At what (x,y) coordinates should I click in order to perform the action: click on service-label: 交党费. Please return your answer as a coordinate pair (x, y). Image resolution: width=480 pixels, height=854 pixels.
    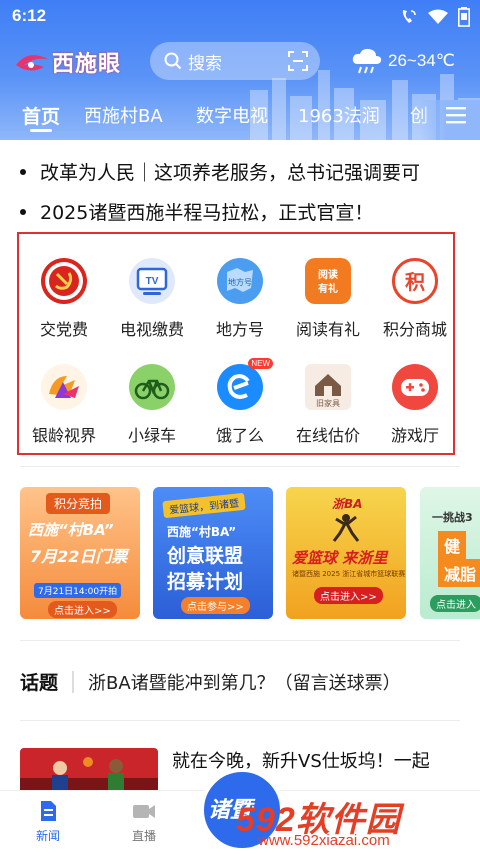
    Looking at the image, I should click on (63, 329).